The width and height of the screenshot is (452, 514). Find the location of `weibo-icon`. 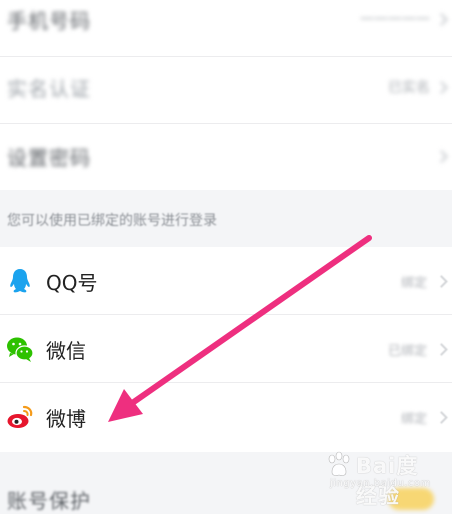

weibo-icon is located at coordinates (20, 417).